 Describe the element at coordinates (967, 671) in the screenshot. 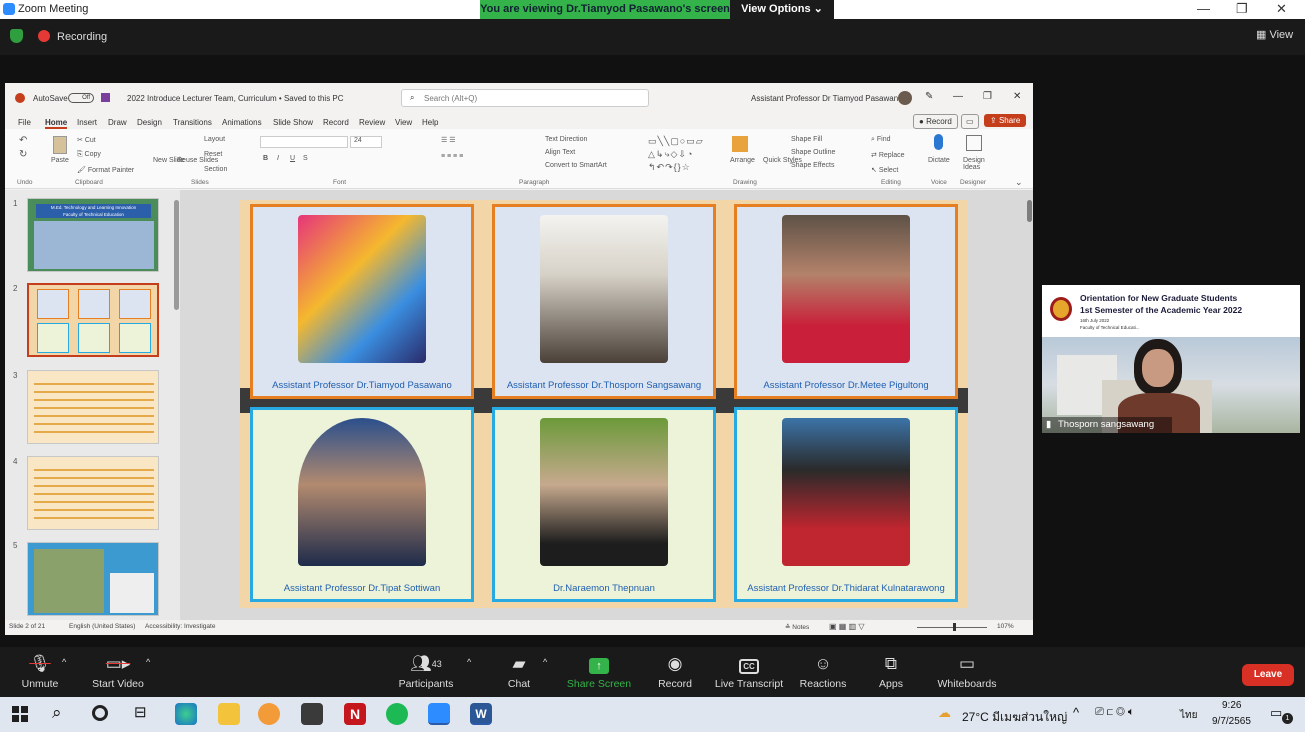

I see `whiteboards-button: ▭ Whiteboards` at that location.